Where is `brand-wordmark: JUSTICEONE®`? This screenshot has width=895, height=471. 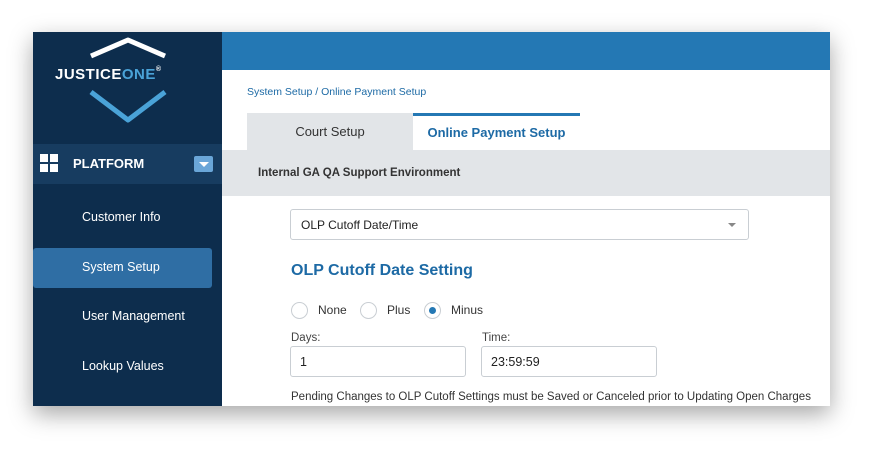 brand-wordmark: JUSTICEONE® is located at coordinates (108, 74).